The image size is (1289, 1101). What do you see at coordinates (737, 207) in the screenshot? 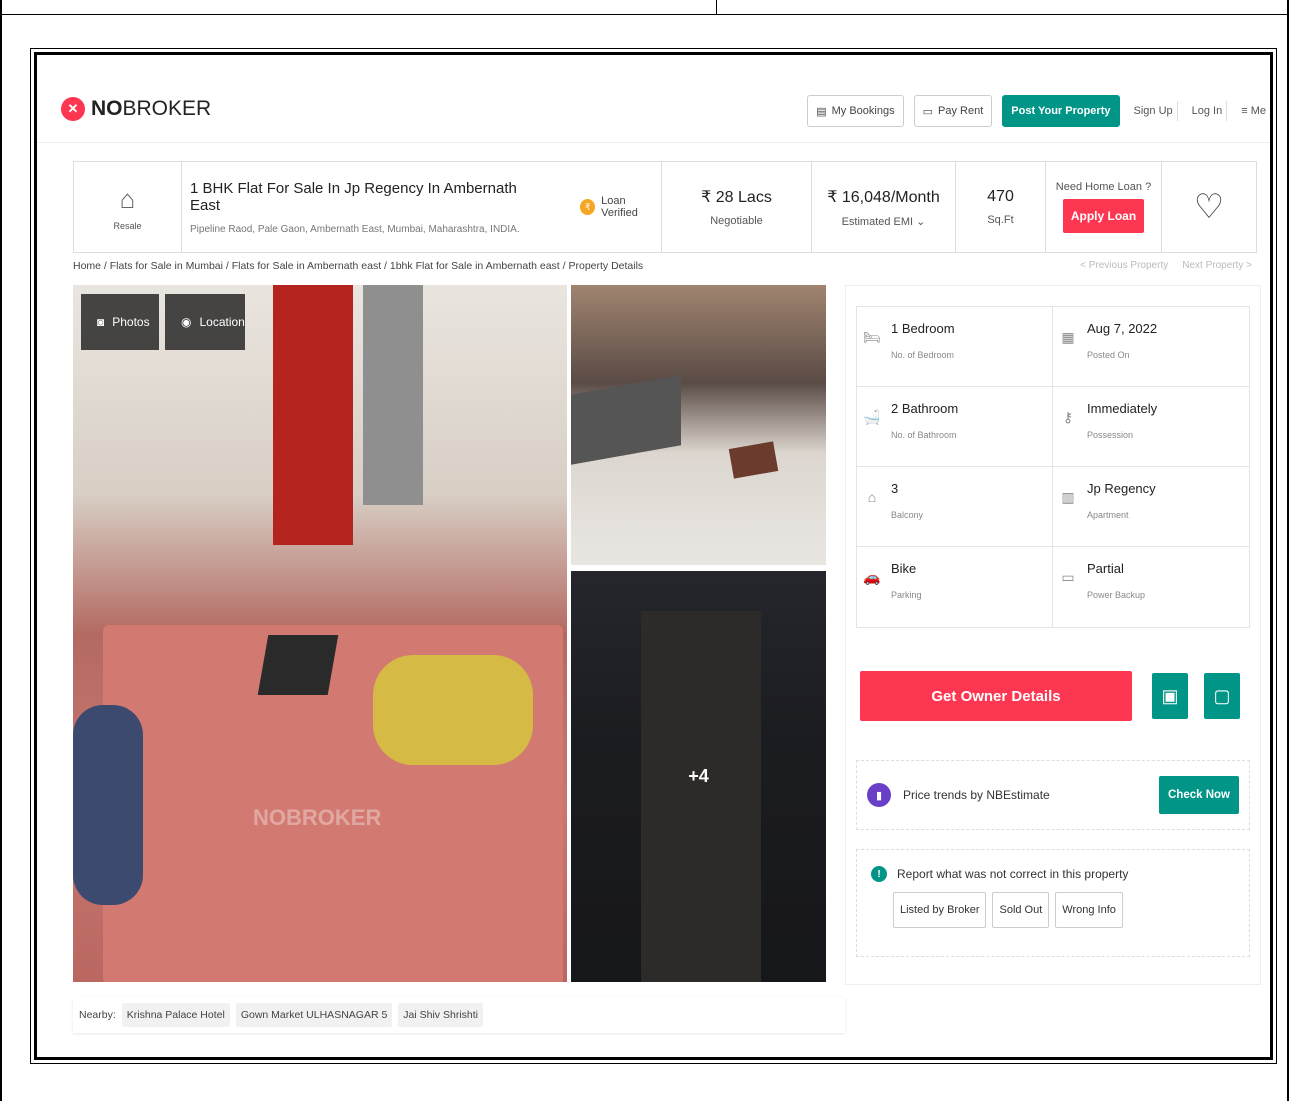
I see `price-cell: ₹ 28 Lacs Negotiable` at bounding box center [737, 207].